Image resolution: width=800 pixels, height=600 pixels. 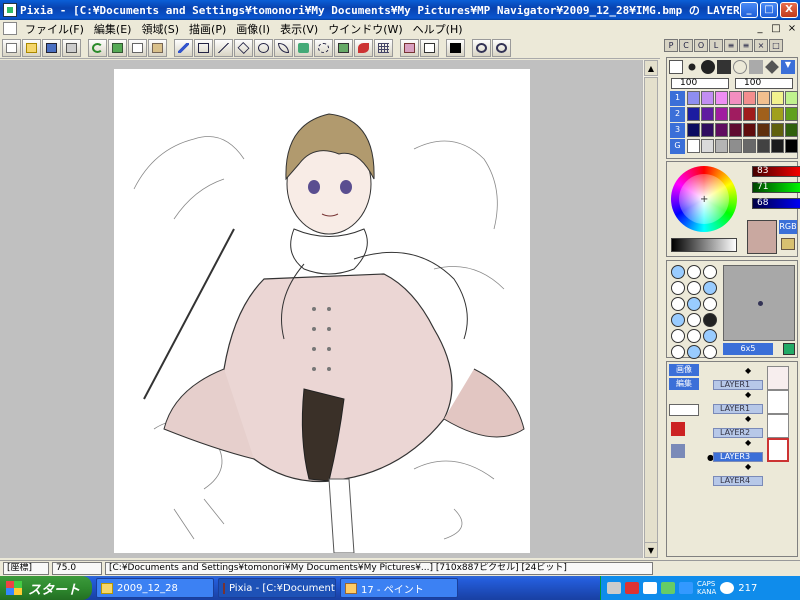 What do you see at coordinates (678, 429) in the screenshot?
I see `pin-icon` at bounding box center [678, 429].